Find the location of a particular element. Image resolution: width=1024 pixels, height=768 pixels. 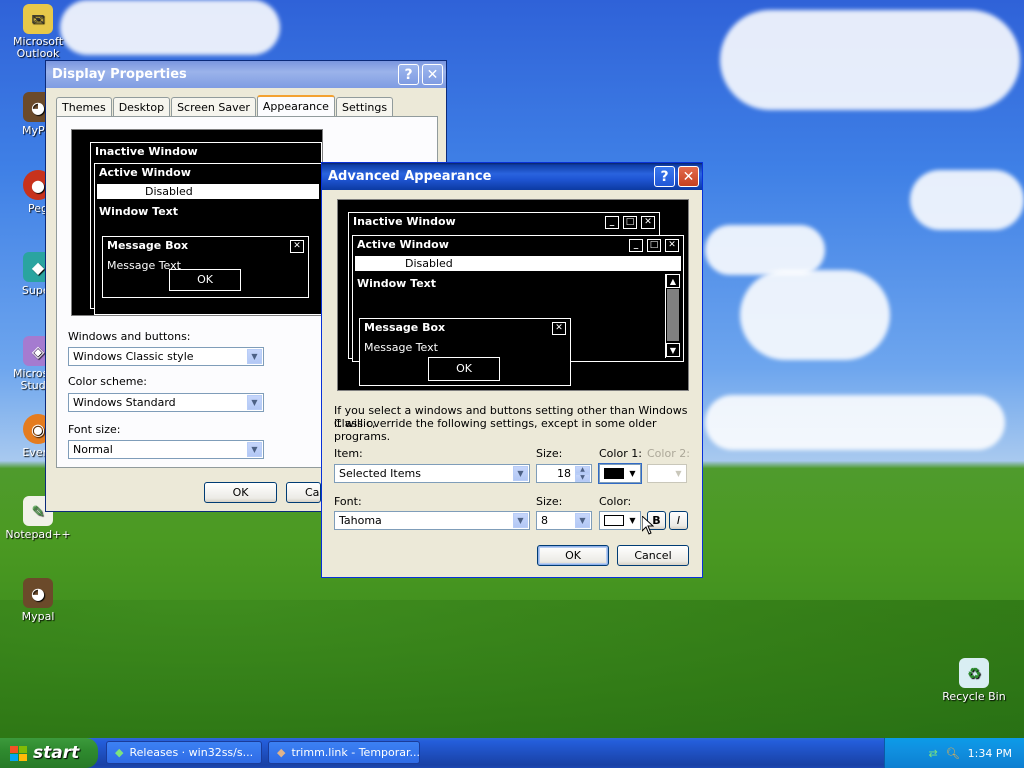

desktop-icon-label: Recycle Bin is located at coordinates (974, 696).